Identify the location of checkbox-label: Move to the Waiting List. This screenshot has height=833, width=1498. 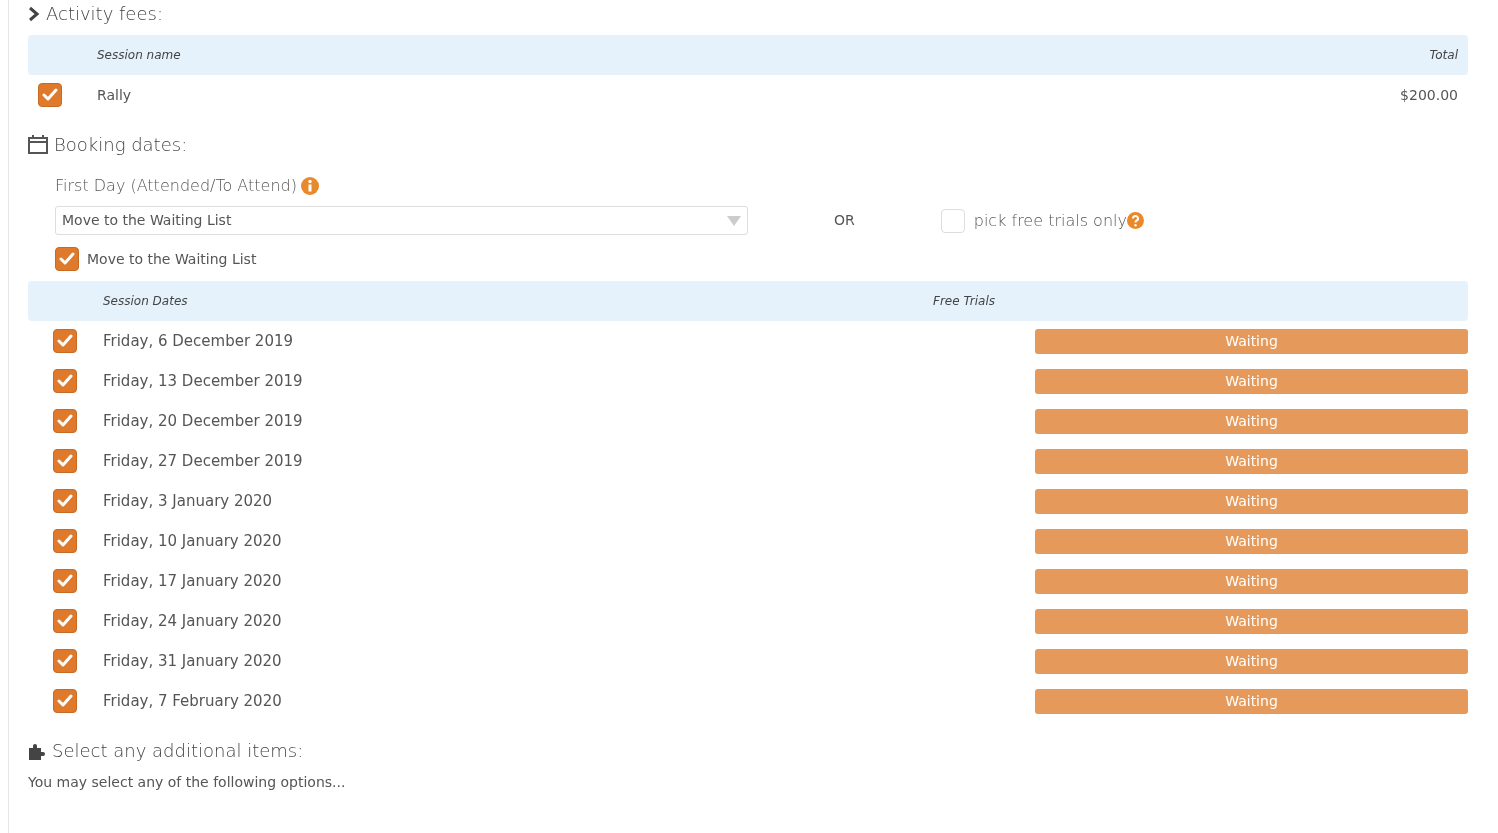
(172, 259).